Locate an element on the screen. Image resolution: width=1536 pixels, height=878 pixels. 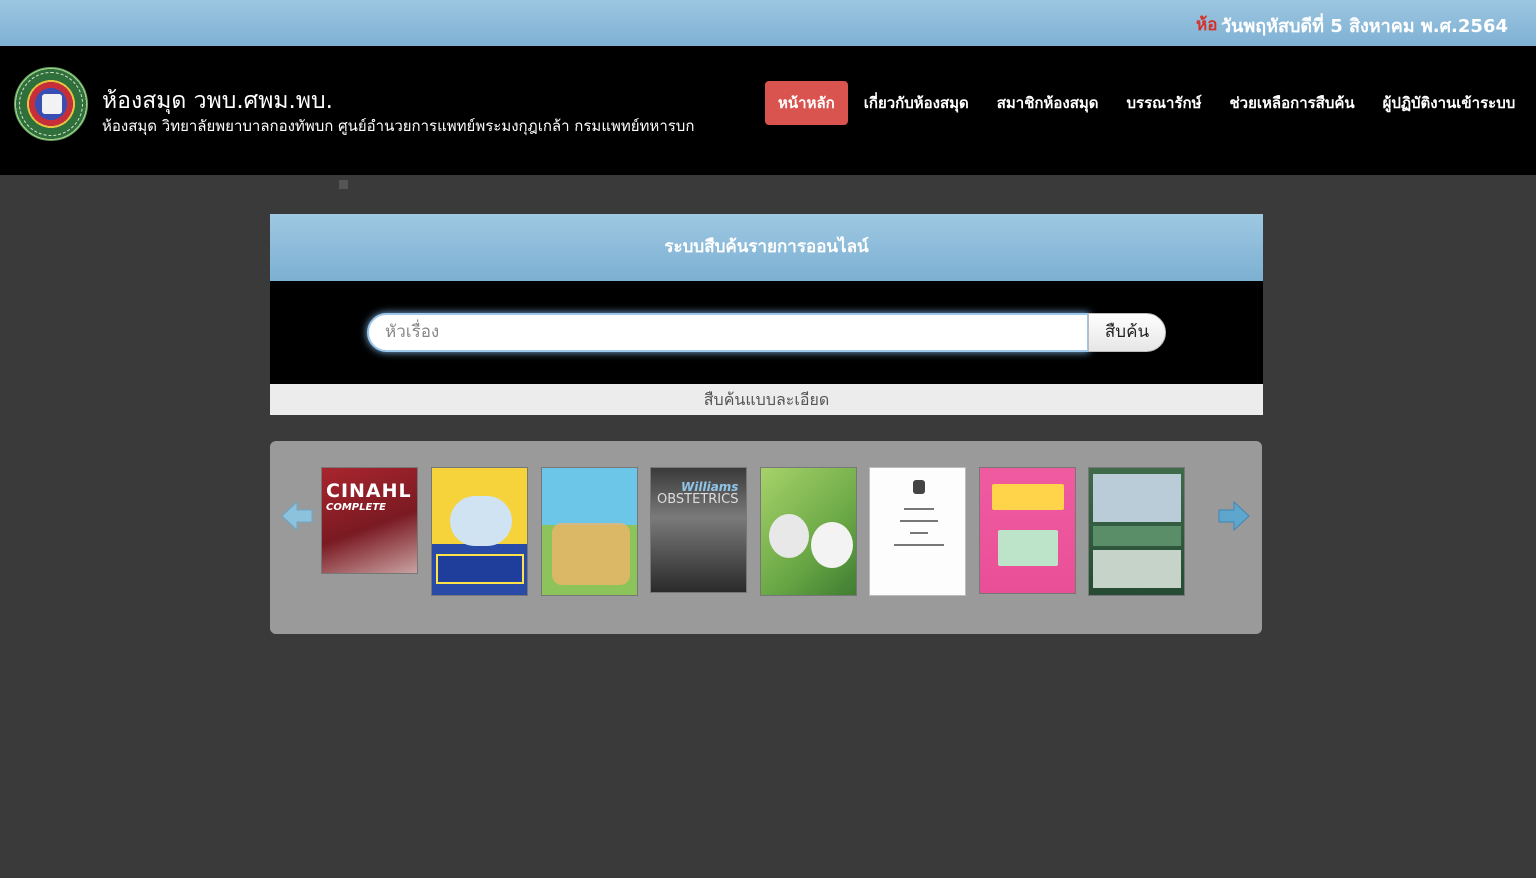
nav-about: เกี่ยวกับห้องสมุด is located at coordinates (916, 103).